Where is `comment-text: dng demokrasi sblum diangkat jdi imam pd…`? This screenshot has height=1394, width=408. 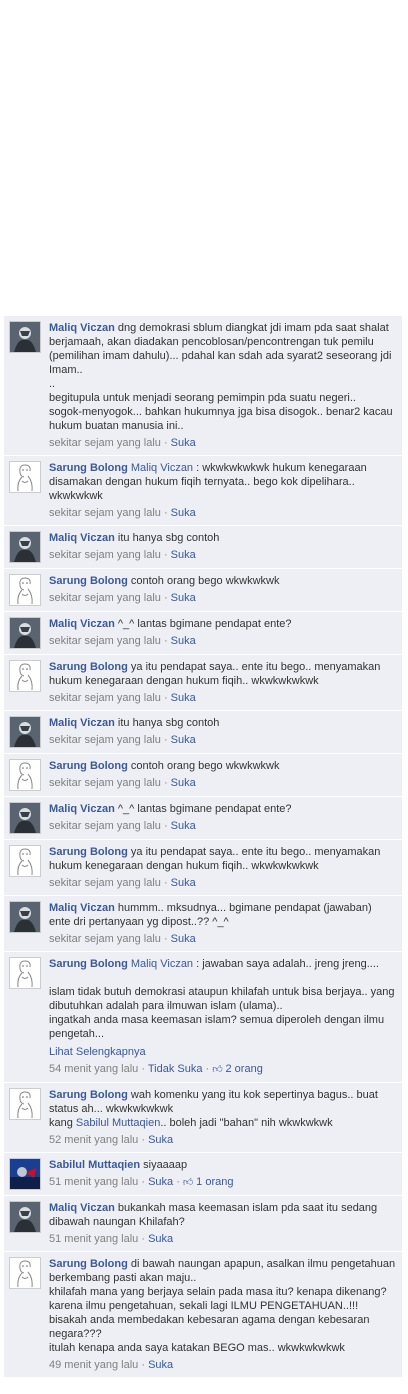
comment-text: dng demokrasi sblum diangkat jdi imam pd… is located at coordinates (221, 377).